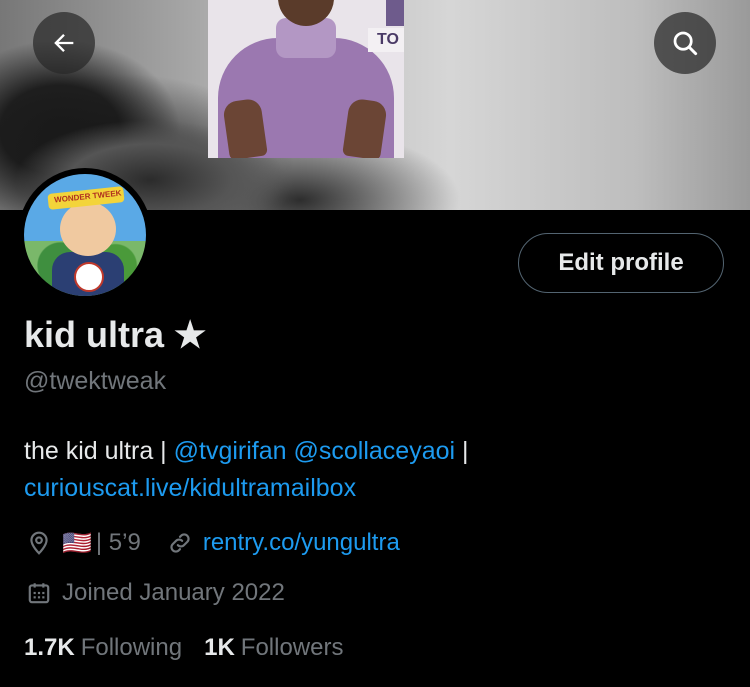 This screenshot has height=687, width=750. I want to click on us-flag-icon: 🇺🇸, so click(77, 543).